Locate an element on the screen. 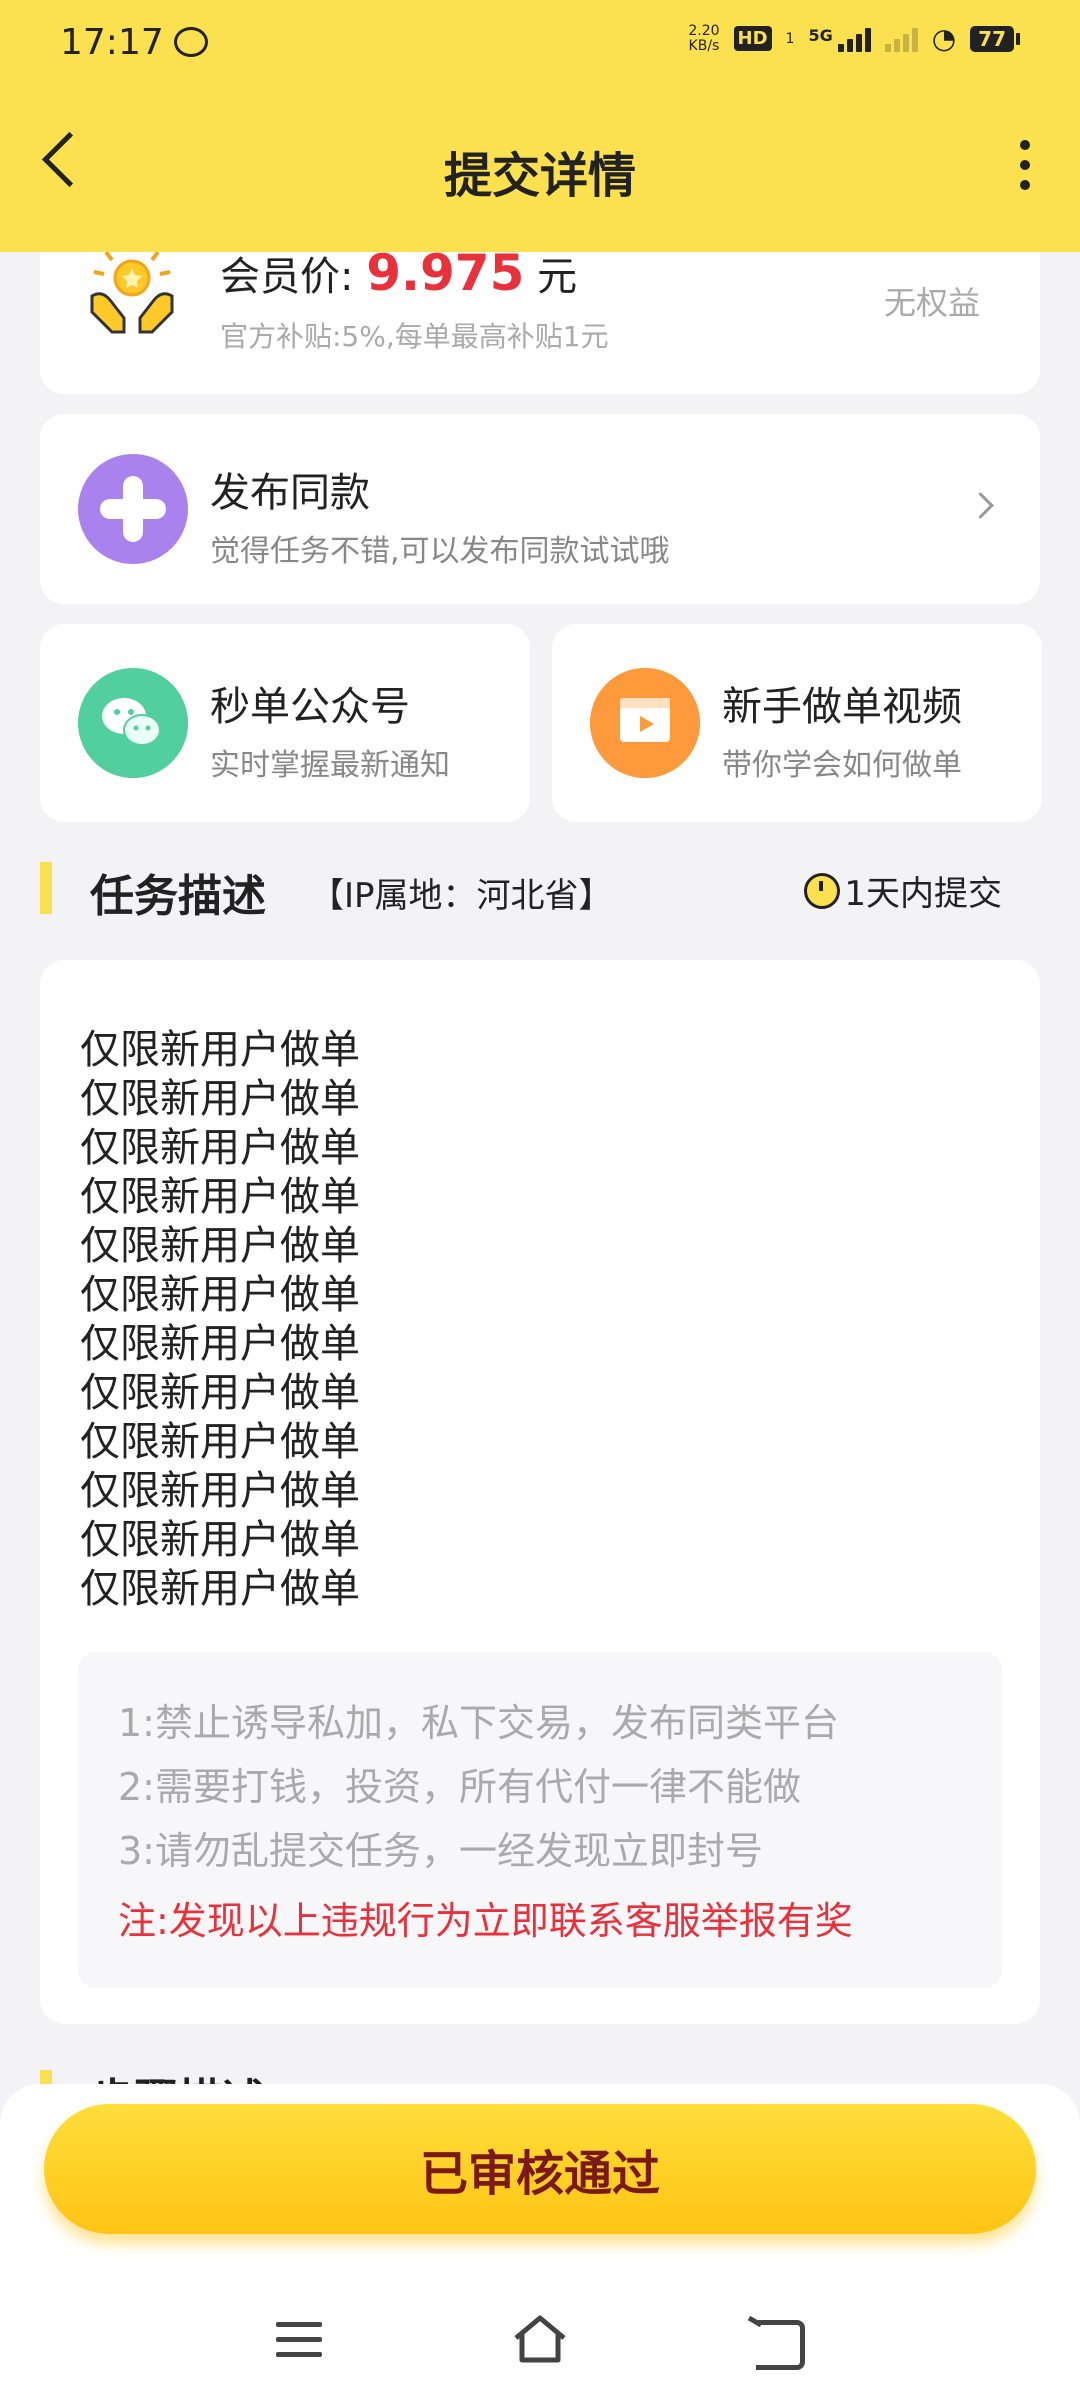 Image resolution: width=1080 pixels, height=2388 pixels. subsidy-text: 官方补贴:5%,每单最高补贴1元 is located at coordinates (414, 336).